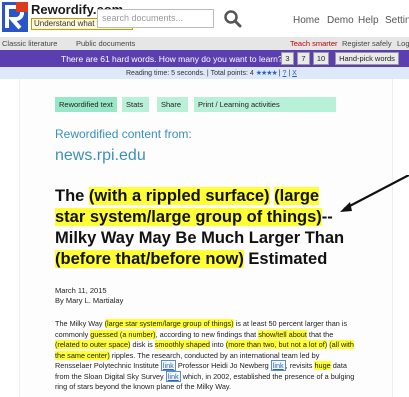  I want to click on help-link: ?, so click(285, 73).